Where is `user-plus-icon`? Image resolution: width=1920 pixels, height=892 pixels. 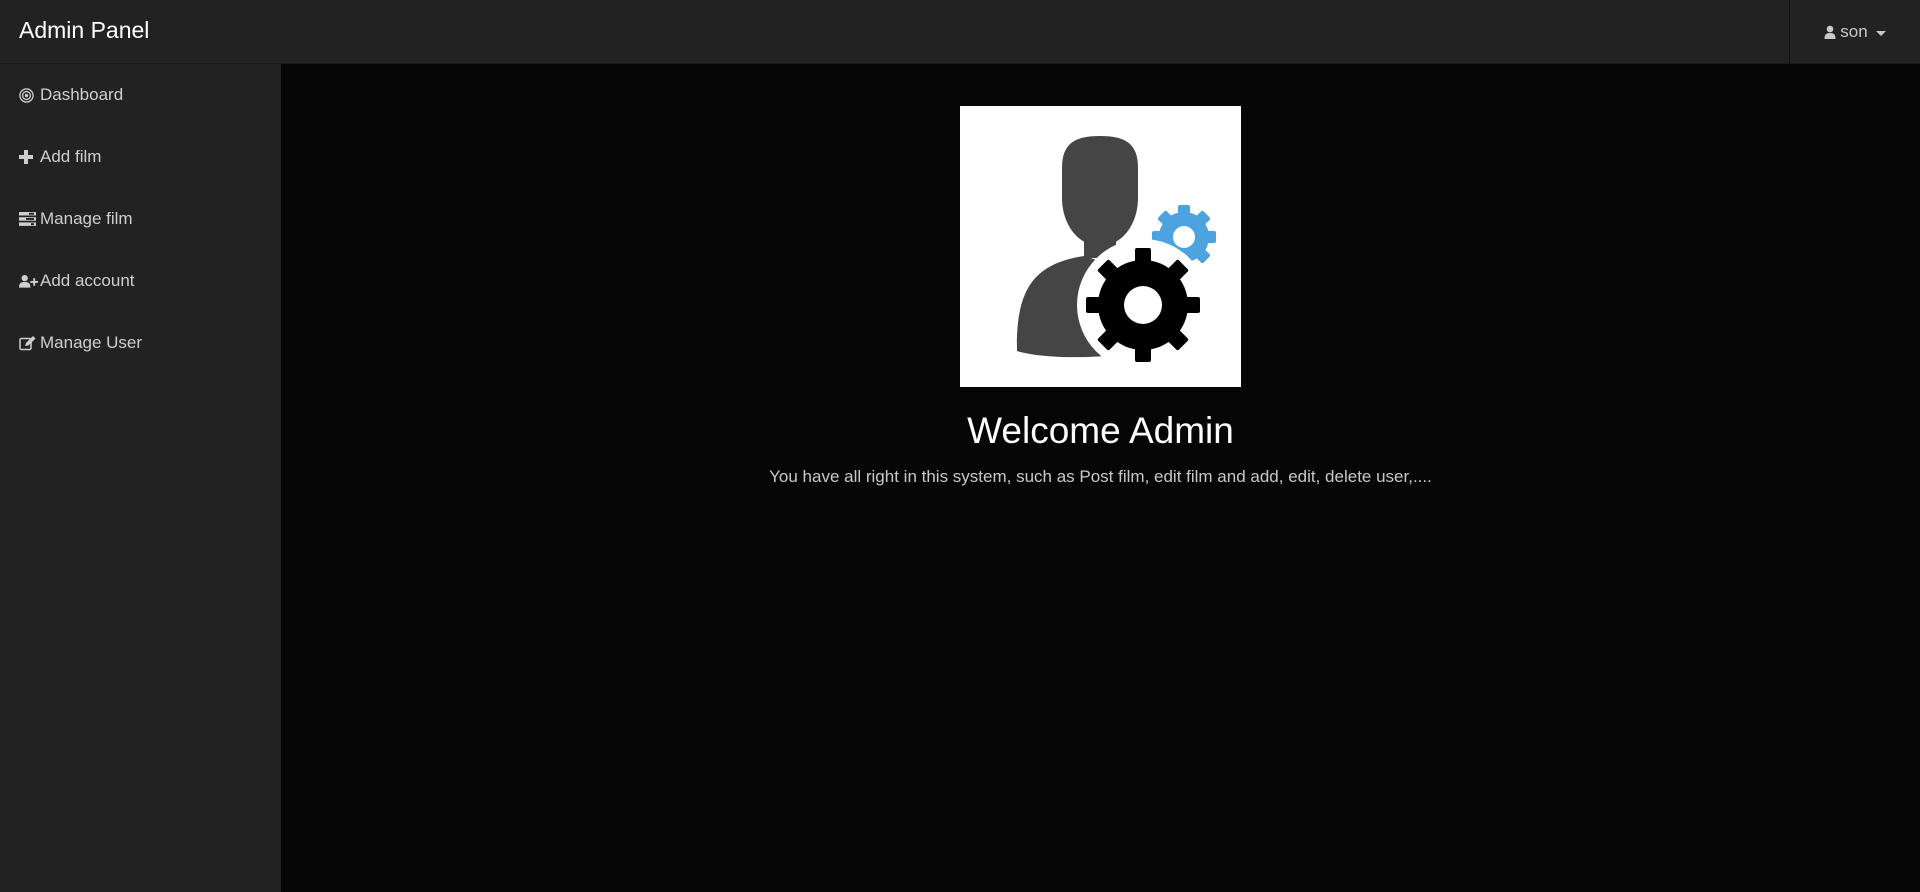
user-plus-icon is located at coordinates (28, 281).